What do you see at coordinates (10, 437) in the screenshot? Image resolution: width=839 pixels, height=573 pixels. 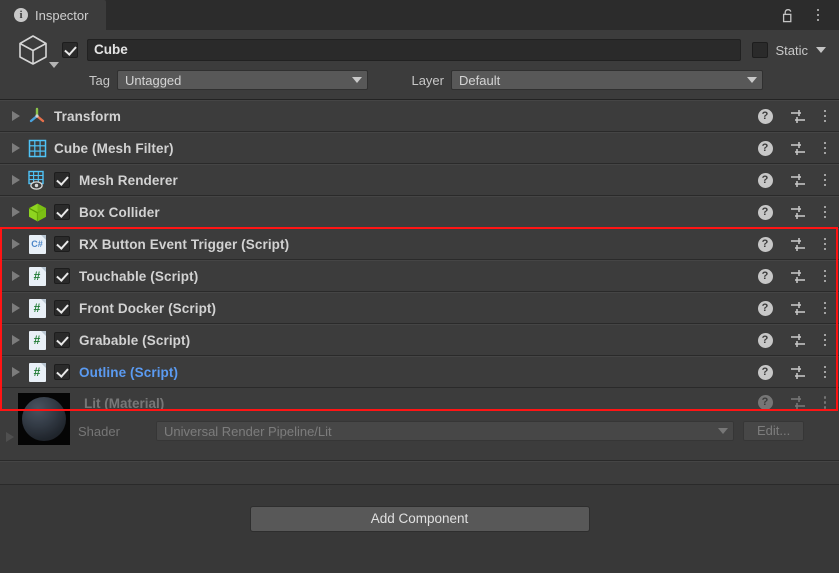 I see `material-foldout-arrow-icon` at bounding box center [10, 437].